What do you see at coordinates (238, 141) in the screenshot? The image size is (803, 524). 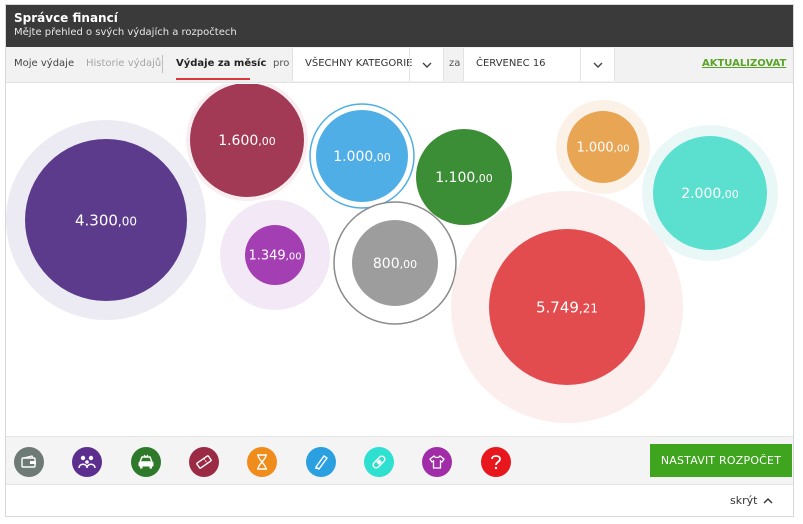 I see `bubble-amount-main: 1.600` at bounding box center [238, 141].